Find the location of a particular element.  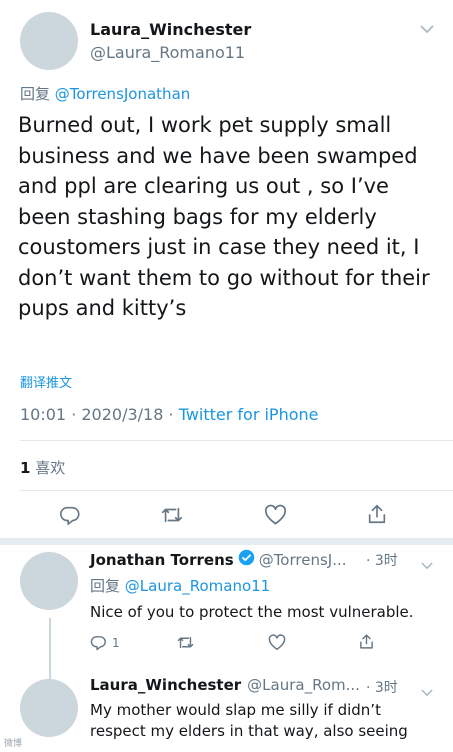

reply-button is located at coordinates (70, 515).